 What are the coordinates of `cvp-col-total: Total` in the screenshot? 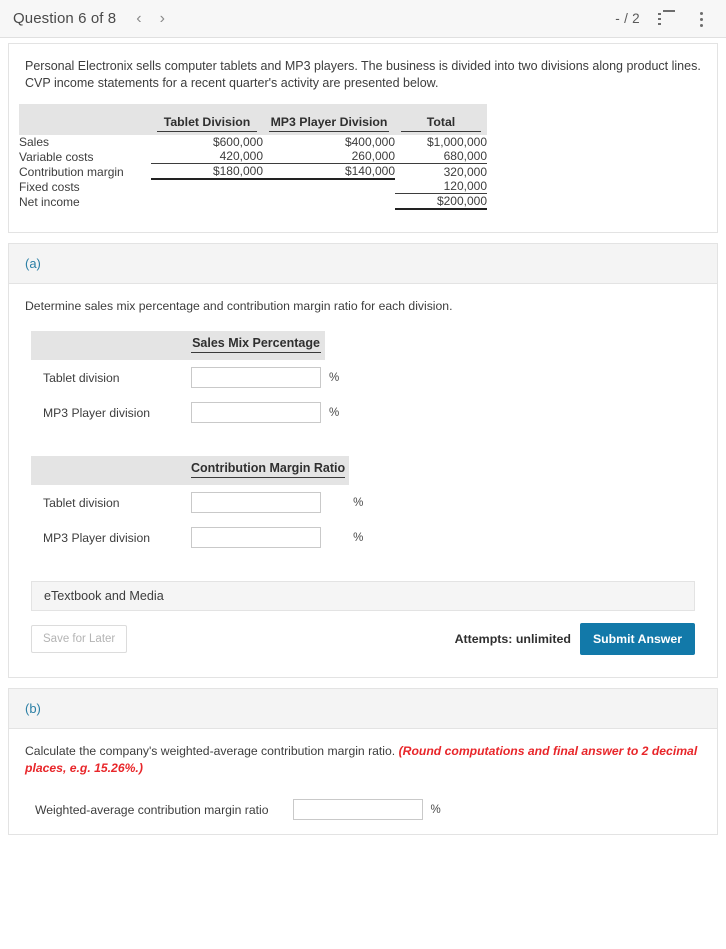 It's located at (441, 119).